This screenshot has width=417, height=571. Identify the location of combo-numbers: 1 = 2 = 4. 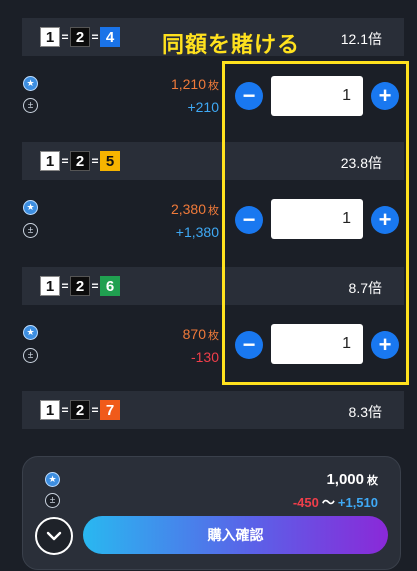
(80, 37).